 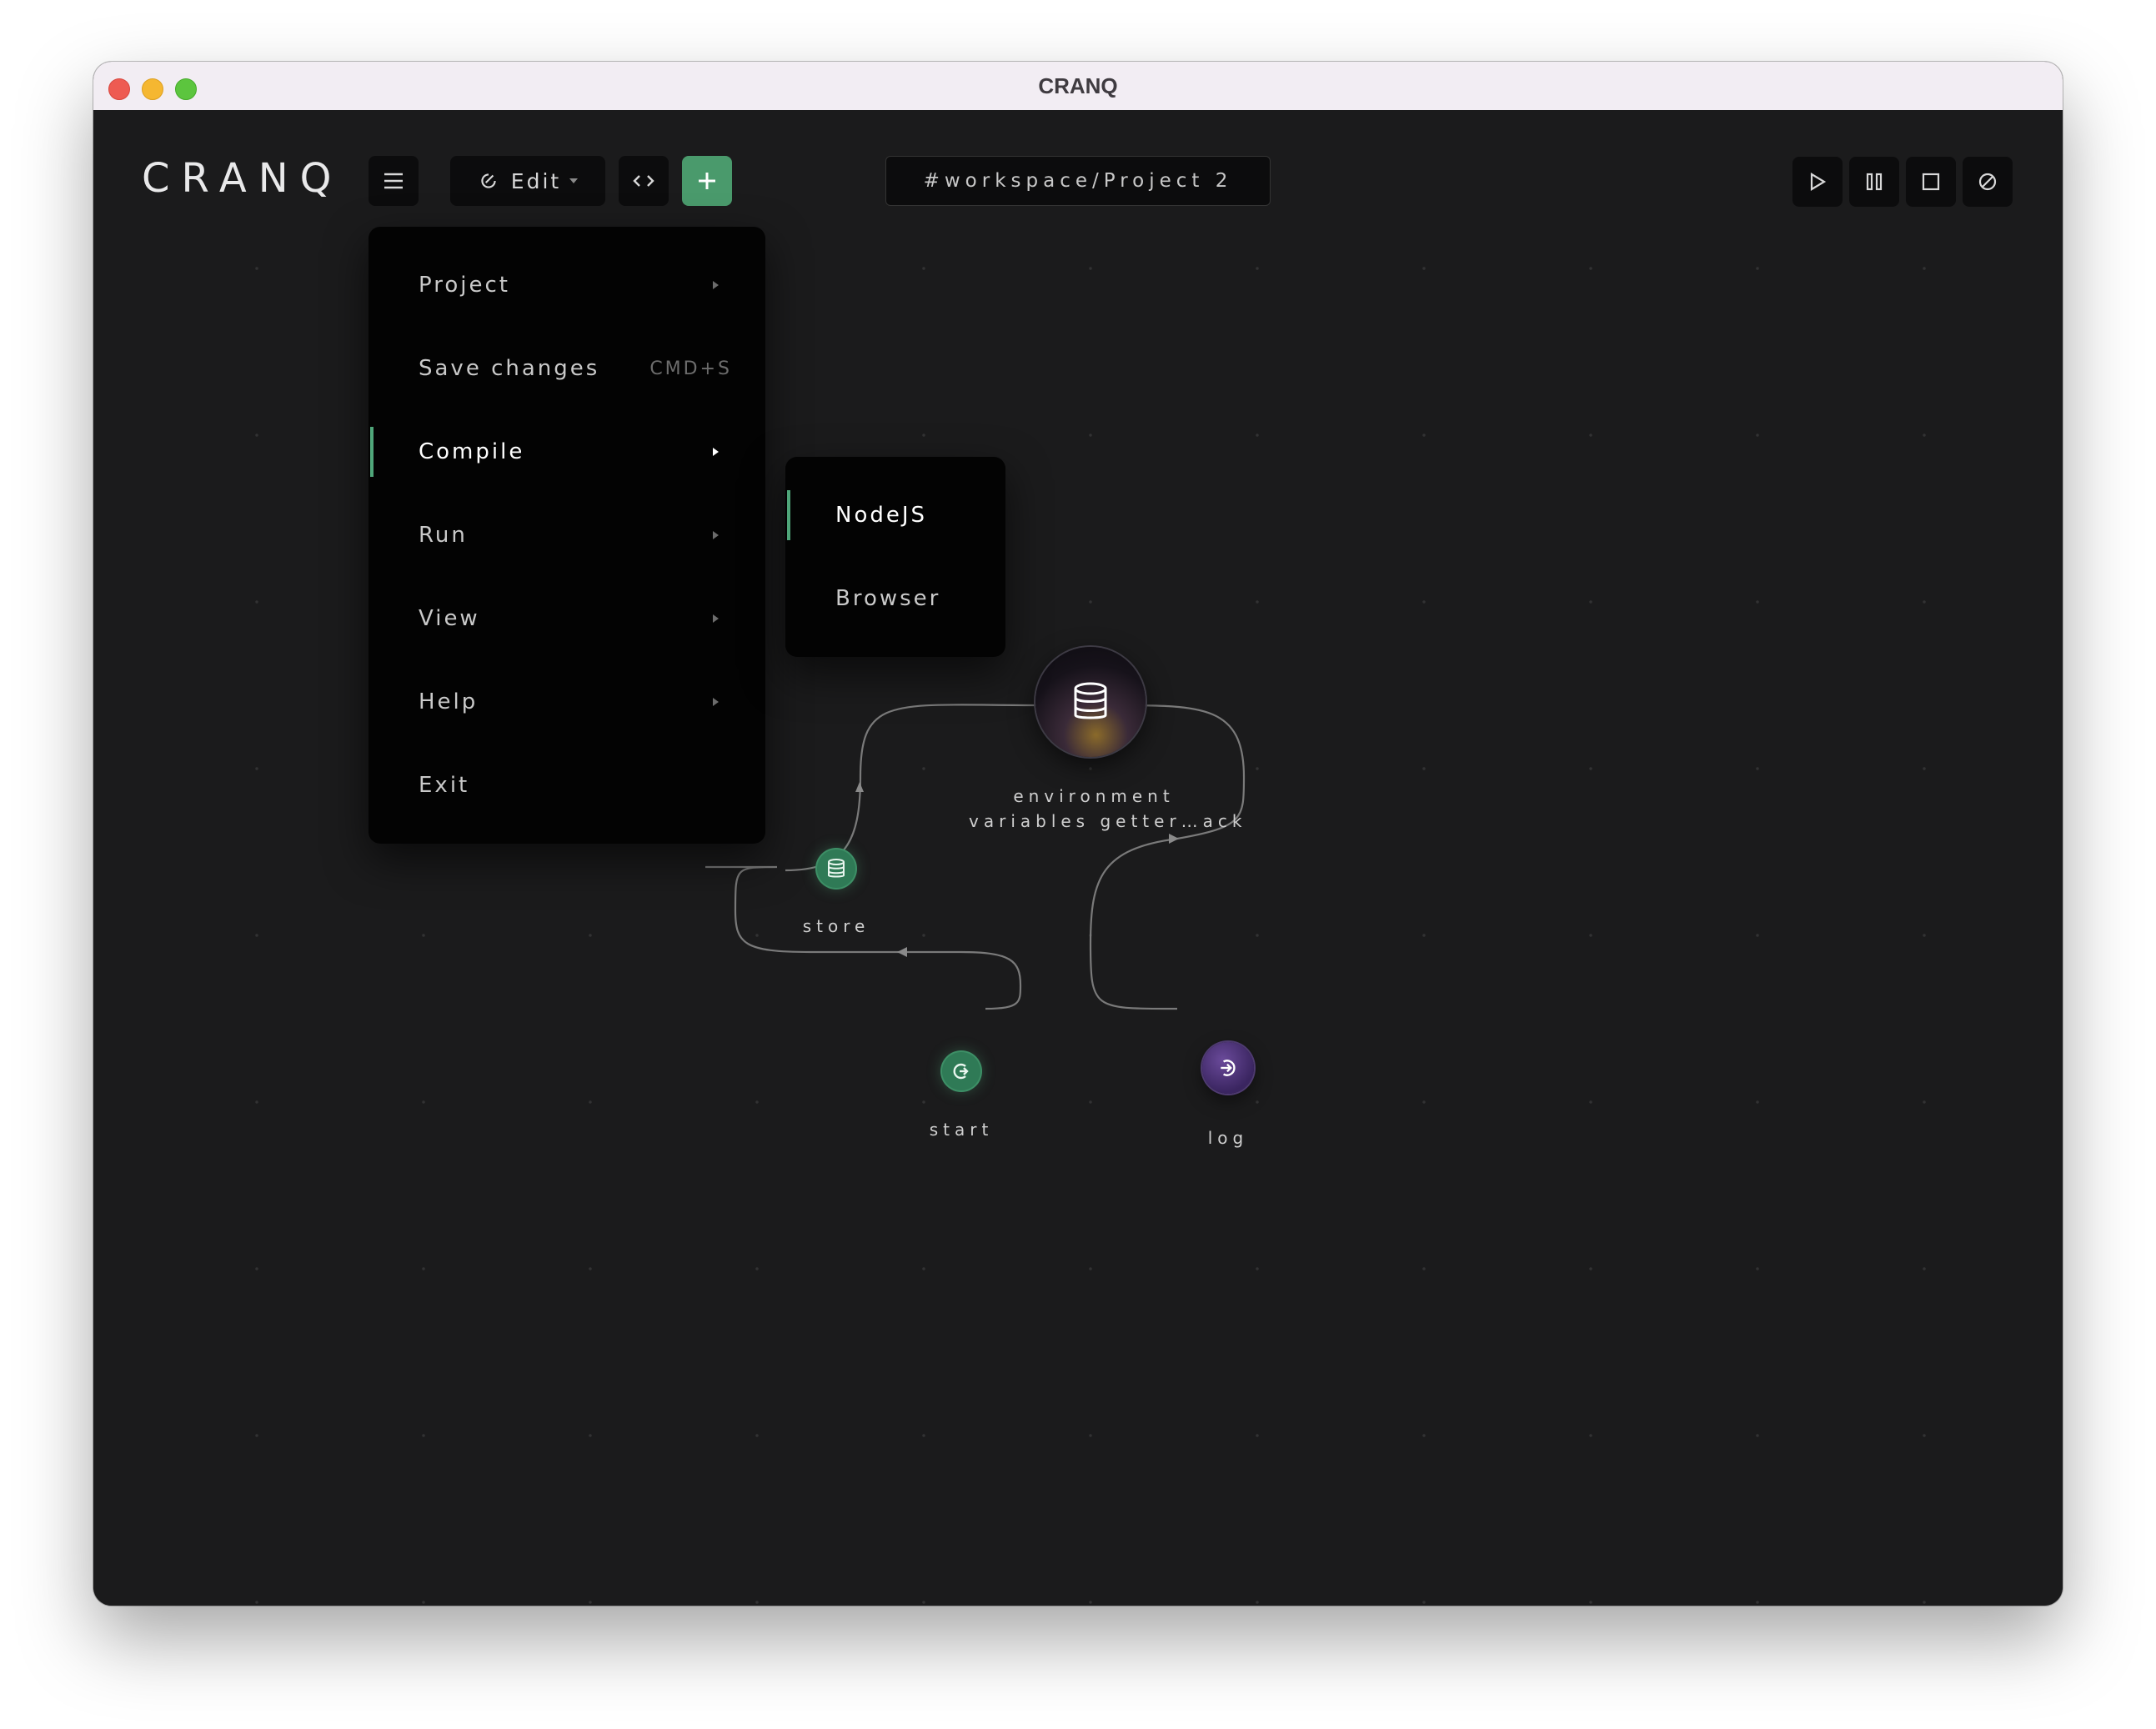 I want to click on cranq-logo: CRANQ, so click(x=243, y=178).